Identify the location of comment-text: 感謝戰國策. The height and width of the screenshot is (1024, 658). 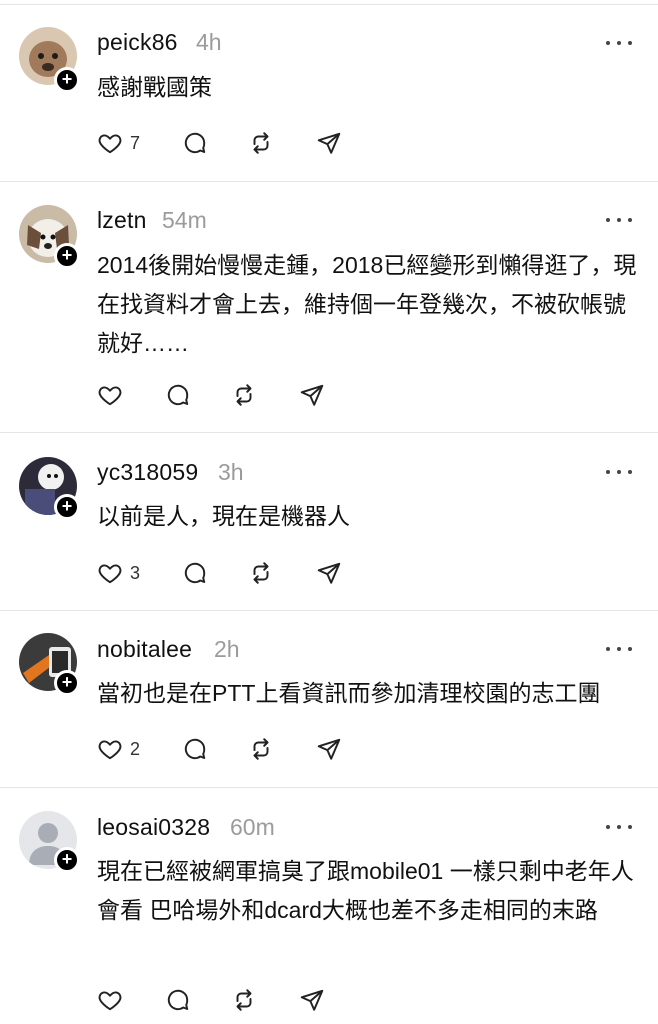
(154, 87).